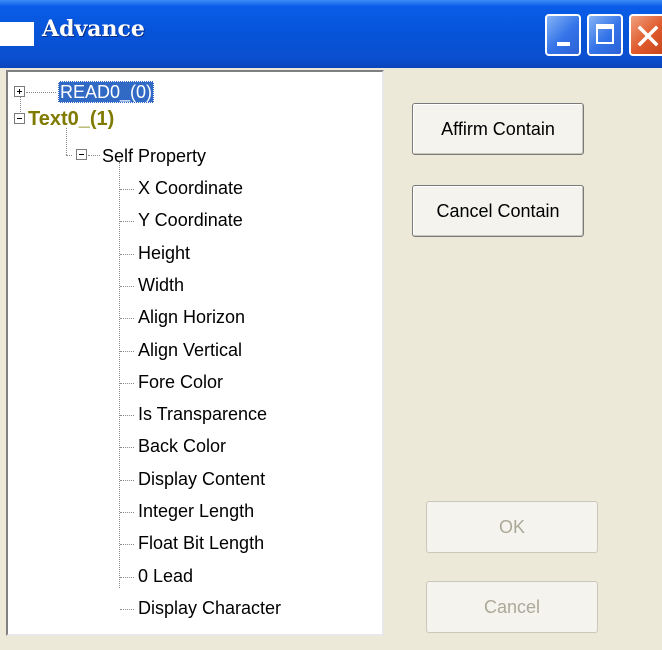 The width and height of the screenshot is (662, 650). I want to click on title-bar: Advance, so click(331, 34).